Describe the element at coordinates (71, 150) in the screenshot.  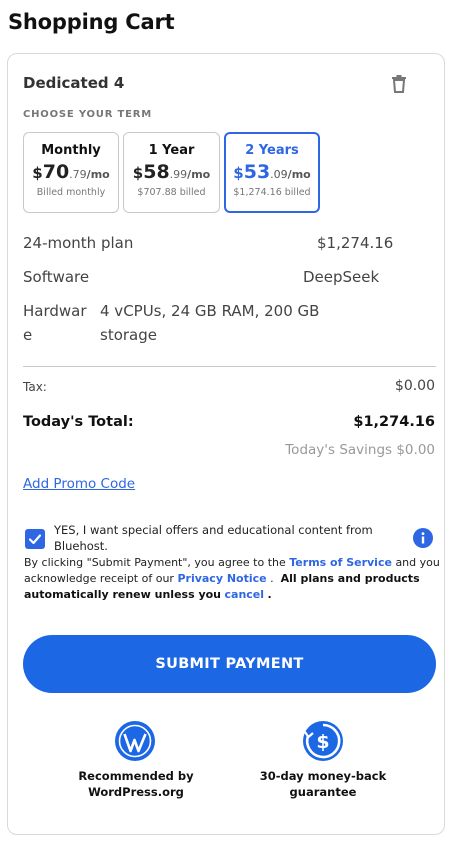
I see `term-name: Monthly` at that location.